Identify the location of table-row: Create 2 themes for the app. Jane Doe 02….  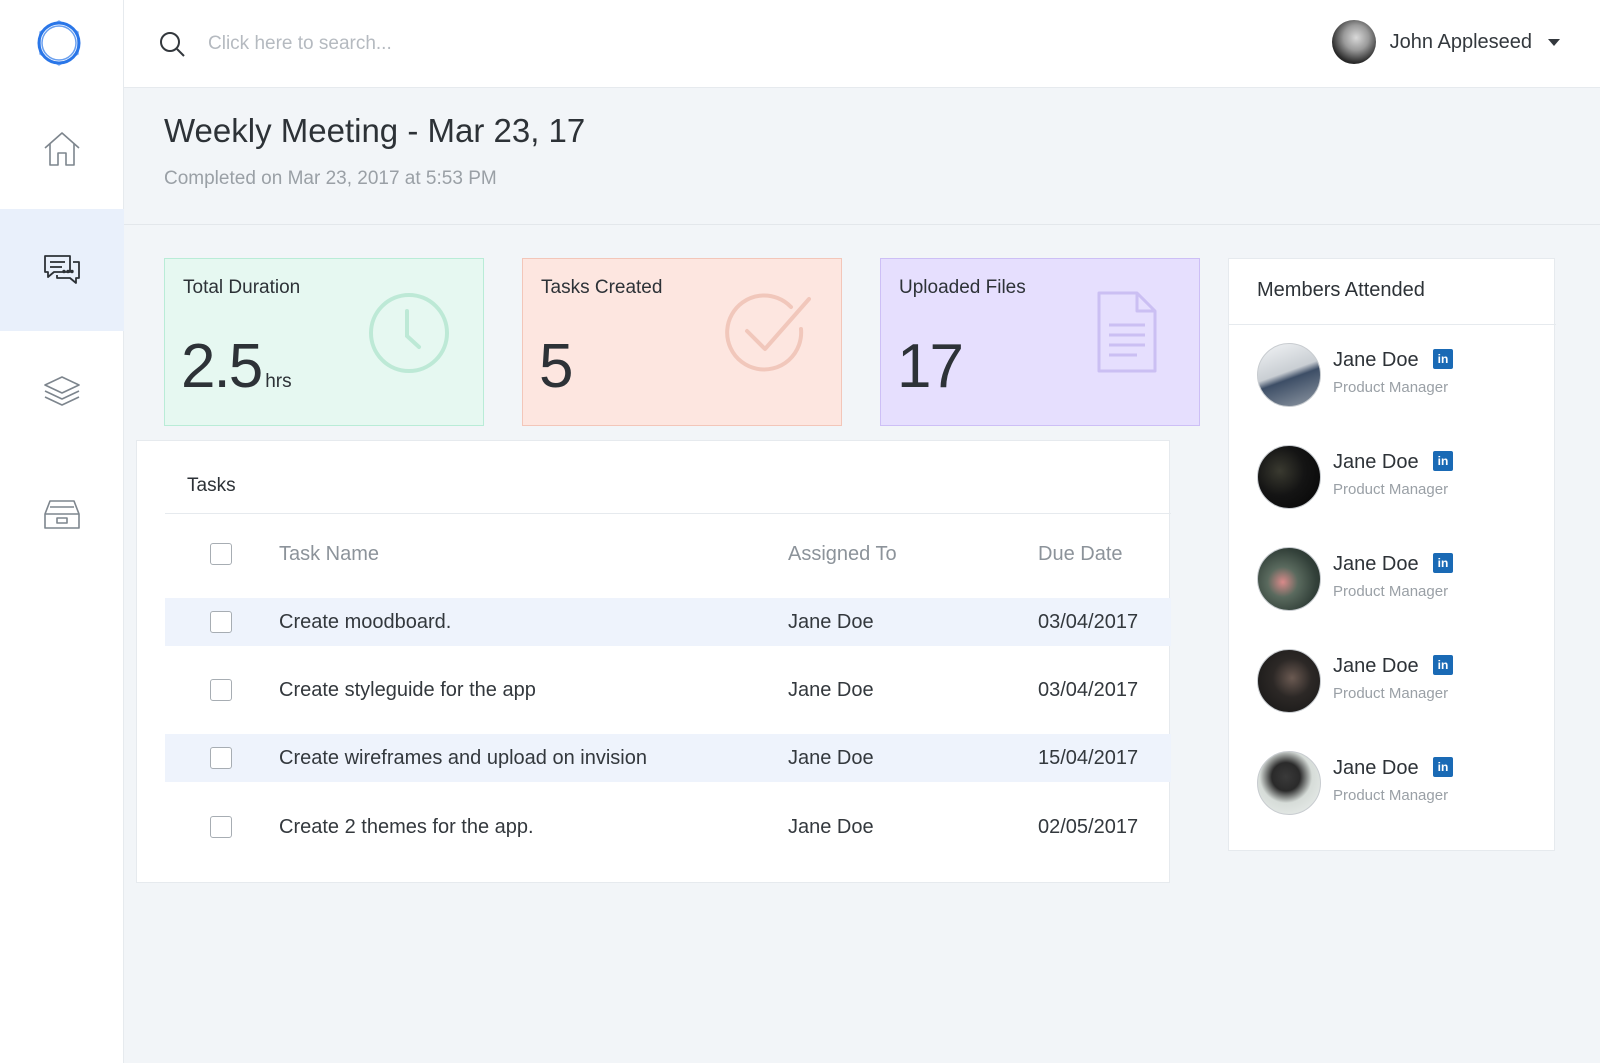
(668, 827).